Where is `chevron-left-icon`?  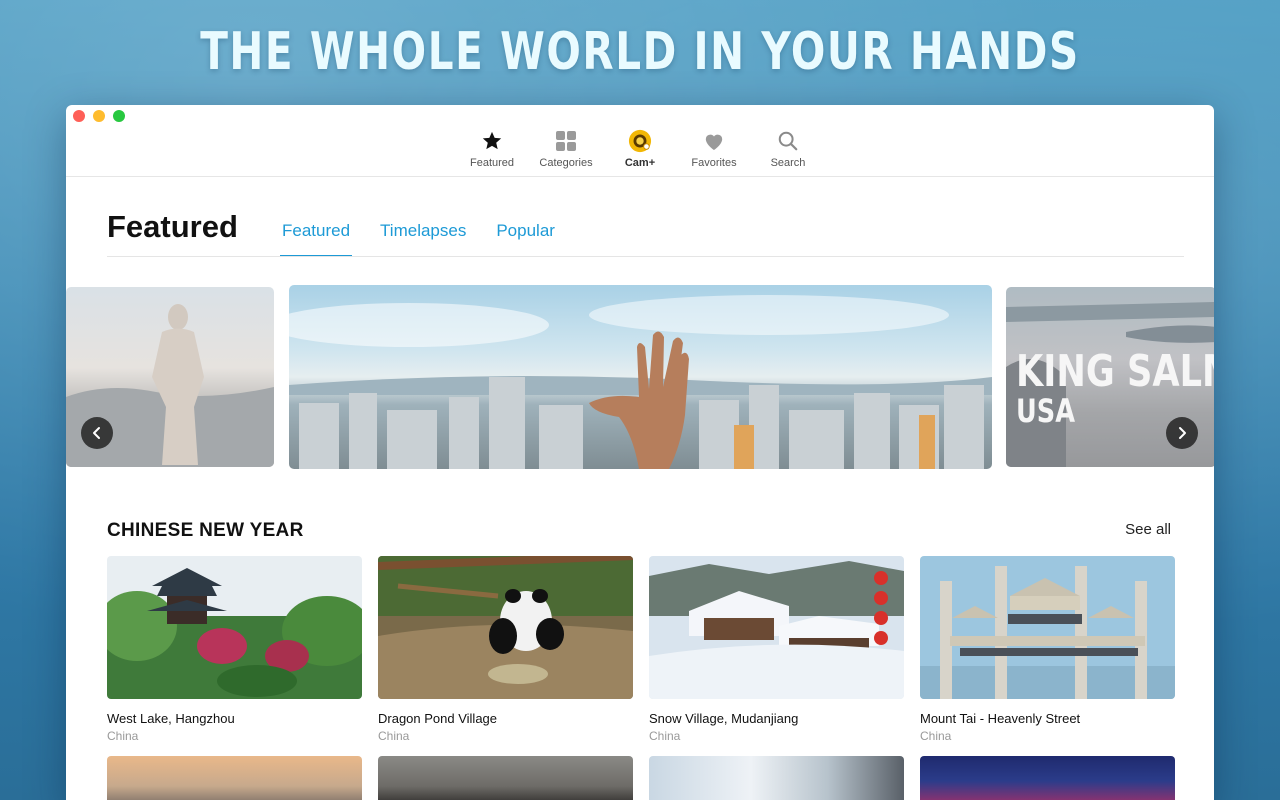 chevron-left-icon is located at coordinates (96, 433).